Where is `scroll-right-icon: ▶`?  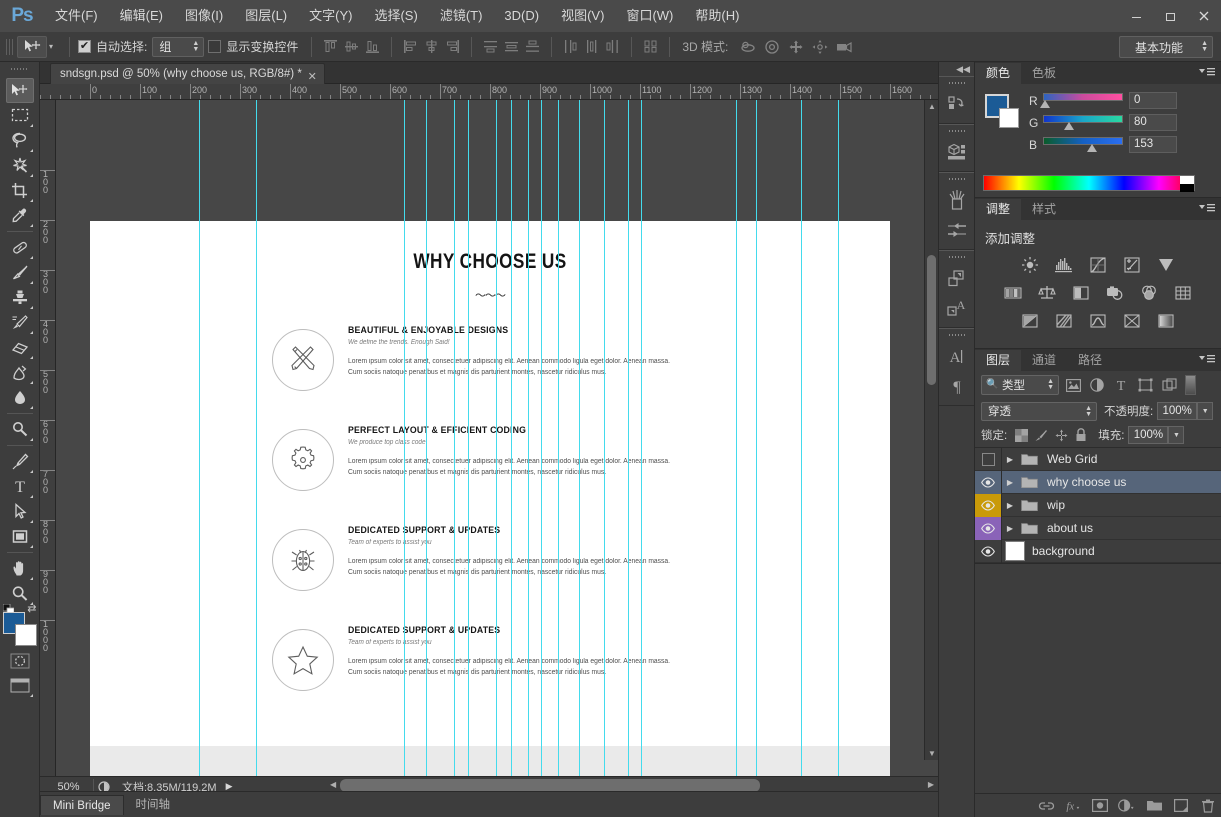
scroll-right-icon: ▶ is located at coordinates (931, 784).